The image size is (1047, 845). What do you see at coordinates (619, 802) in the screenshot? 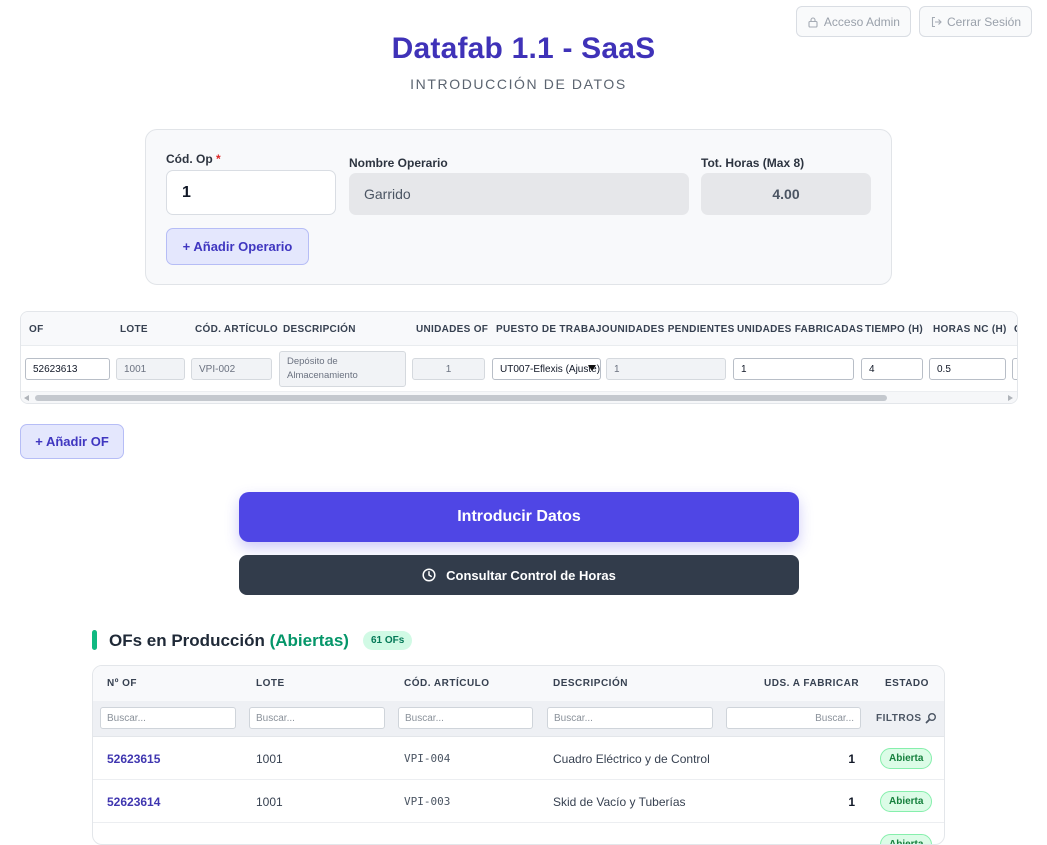
I see `descripcion-value: Skid de Vacío y Tuberías` at bounding box center [619, 802].